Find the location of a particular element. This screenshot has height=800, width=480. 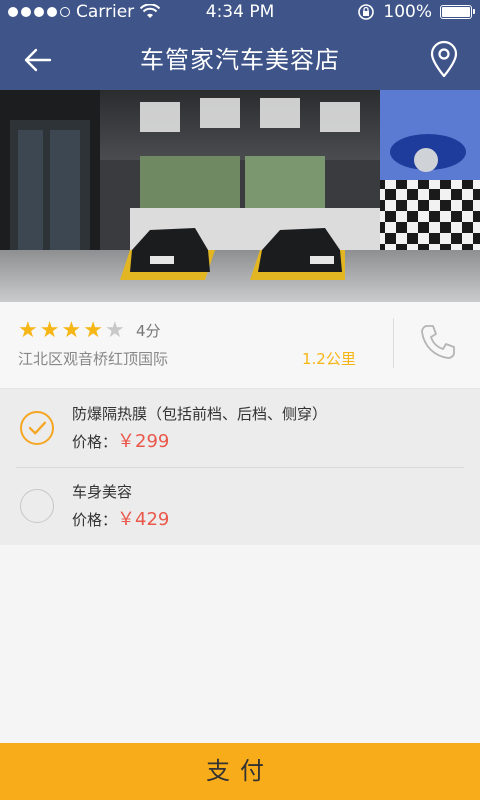

option-title: 车身美容 is located at coordinates (102, 492).